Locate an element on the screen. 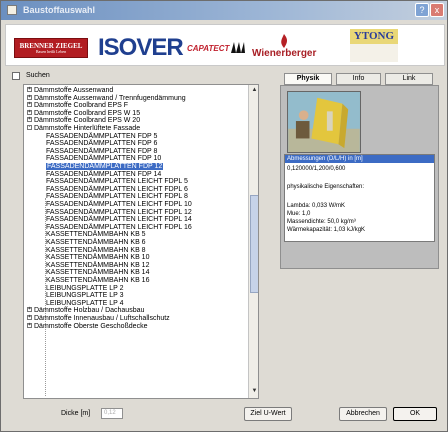 This screenshot has height=432, width=448. tree-item-label: FASSADENDÄMMPLATTEN LEICHT FDPL 12 is located at coordinates (119, 212).